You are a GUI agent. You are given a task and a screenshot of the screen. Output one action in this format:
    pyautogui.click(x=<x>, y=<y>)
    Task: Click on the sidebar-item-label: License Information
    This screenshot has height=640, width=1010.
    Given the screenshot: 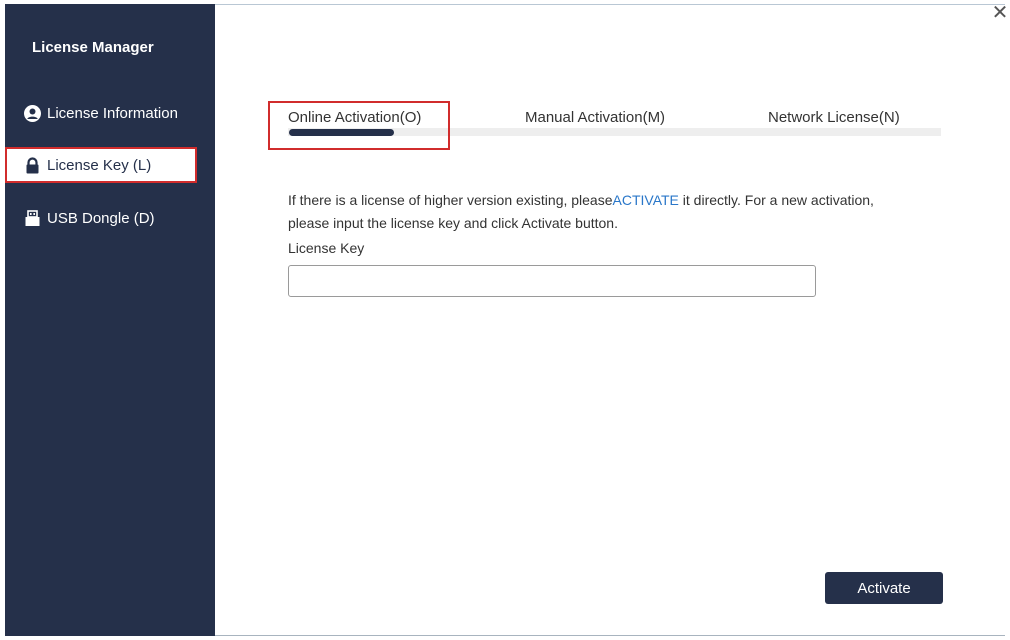 What is the action you would take?
    pyautogui.click(x=112, y=113)
    